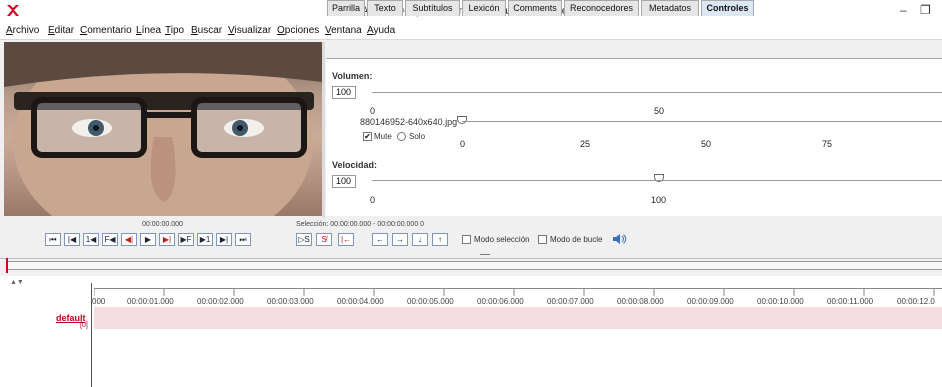  I want to click on tab-reconocedores: Reconocedores, so click(601, 8).